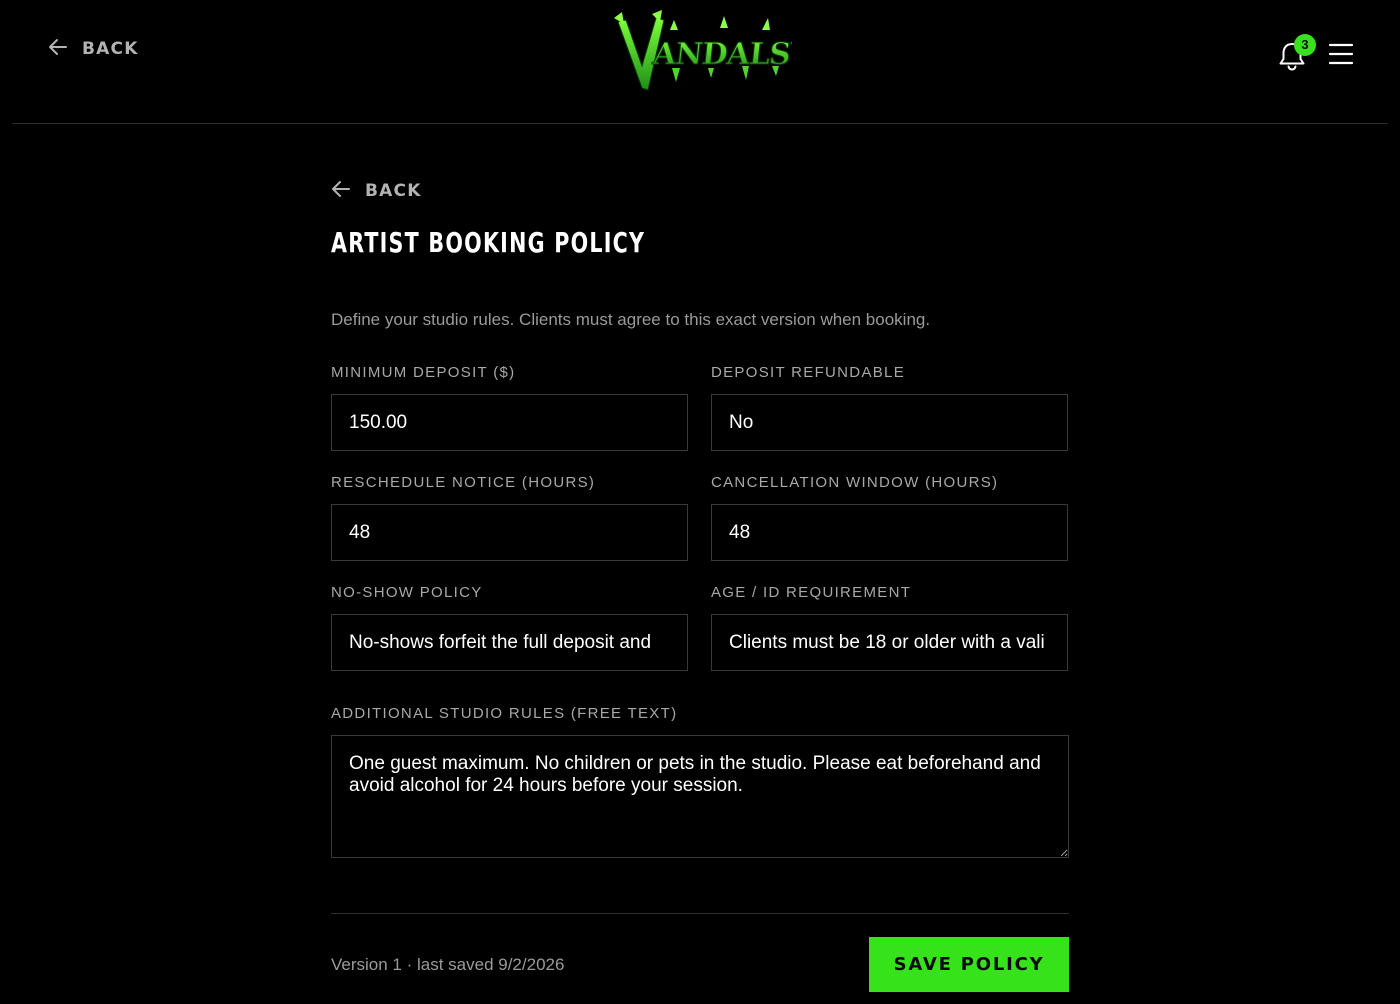  I want to click on hamburger-menu-icon, so click(1341, 56).